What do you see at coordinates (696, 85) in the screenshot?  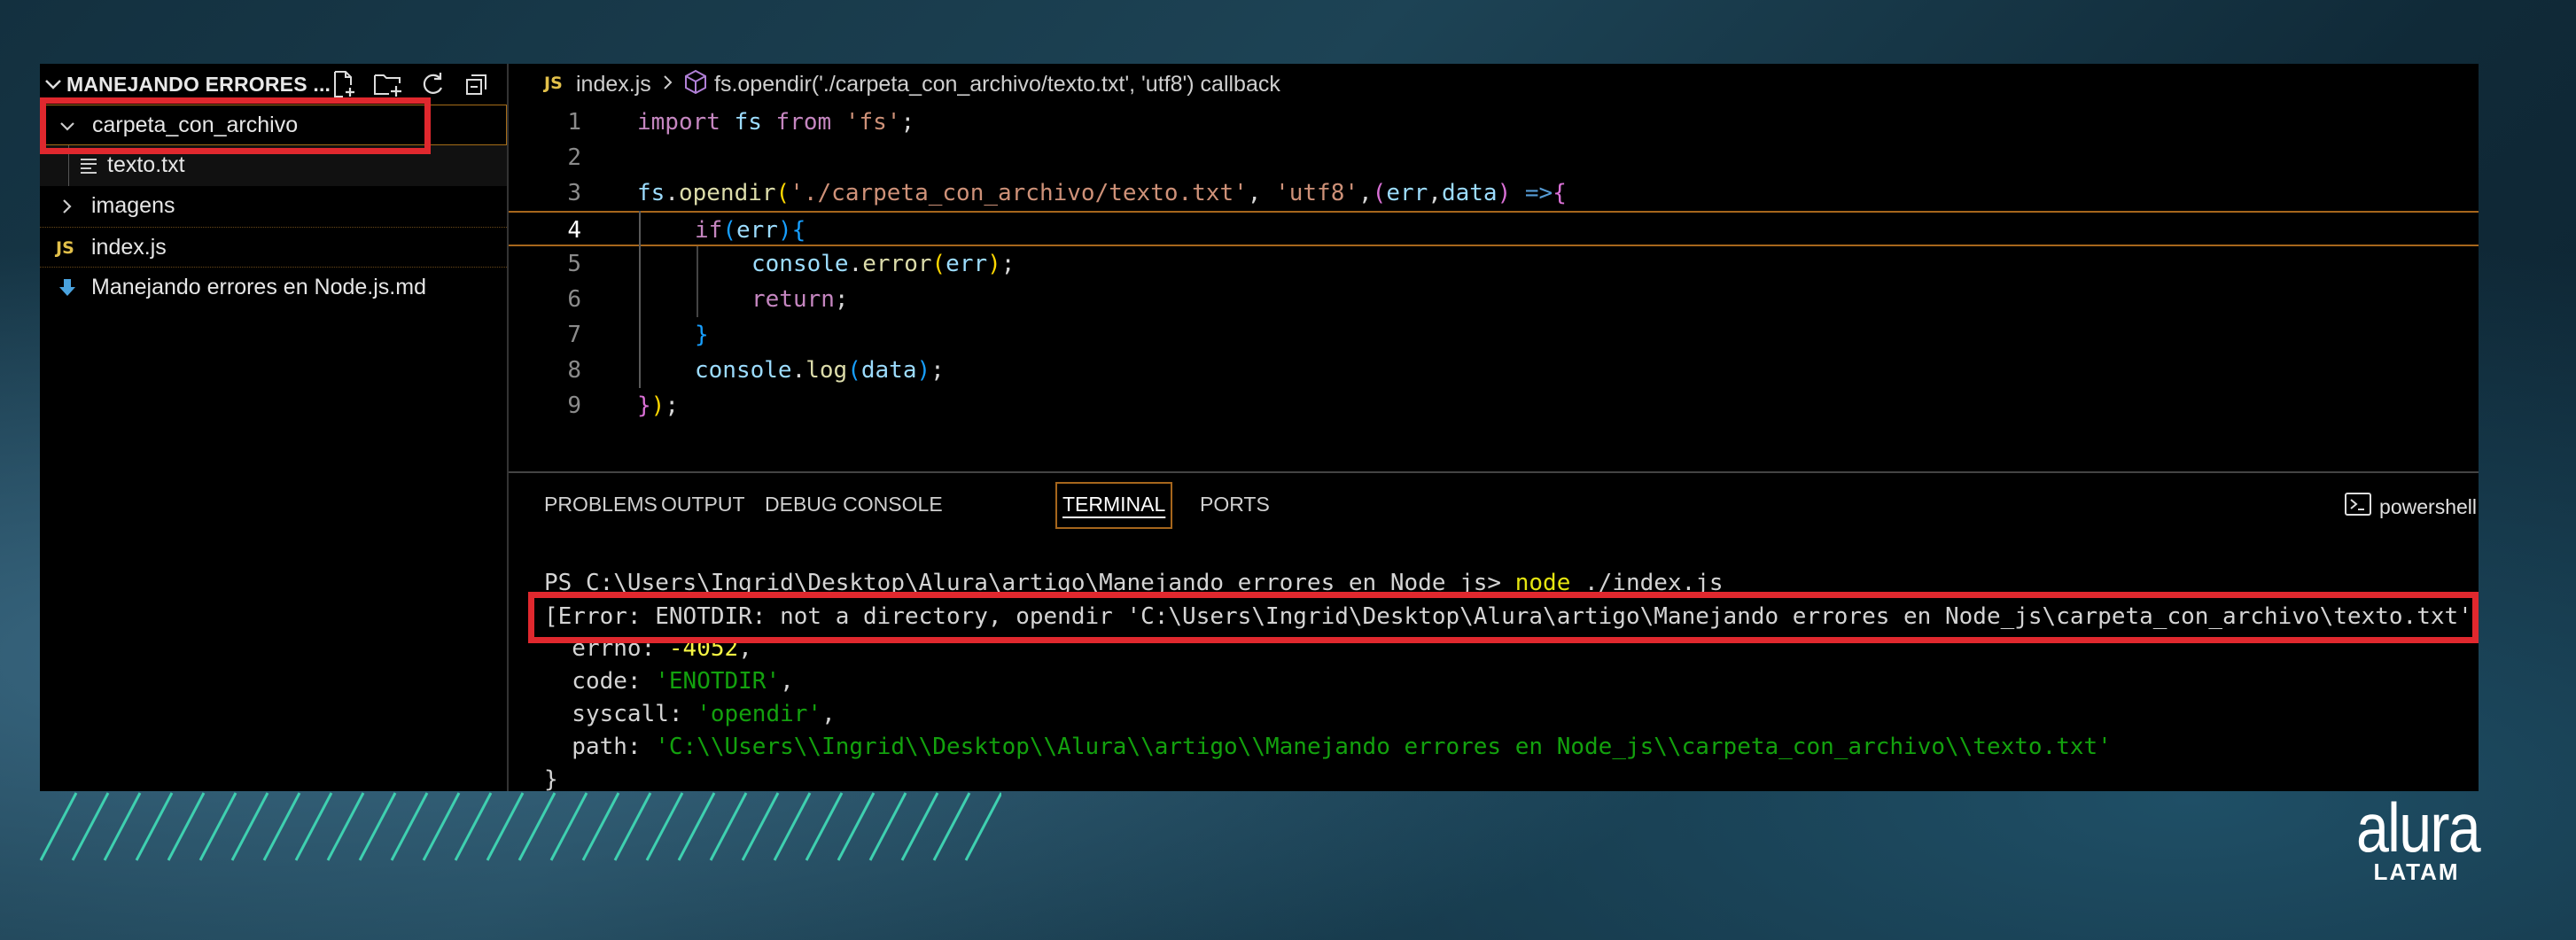 I see `symbol-method-icon` at bounding box center [696, 85].